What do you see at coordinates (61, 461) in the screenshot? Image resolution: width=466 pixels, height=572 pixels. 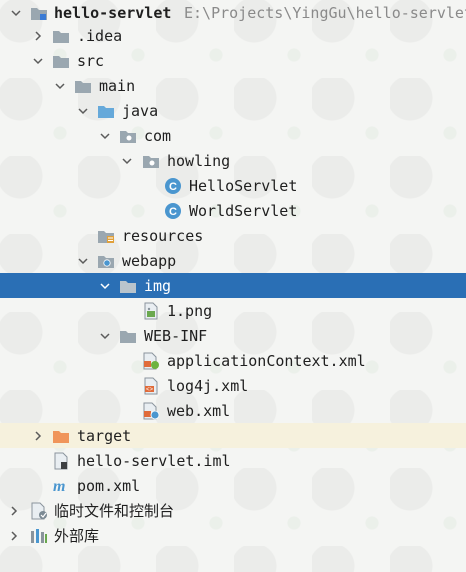 I see `module-file-icon` at bounding box center [61, 461].